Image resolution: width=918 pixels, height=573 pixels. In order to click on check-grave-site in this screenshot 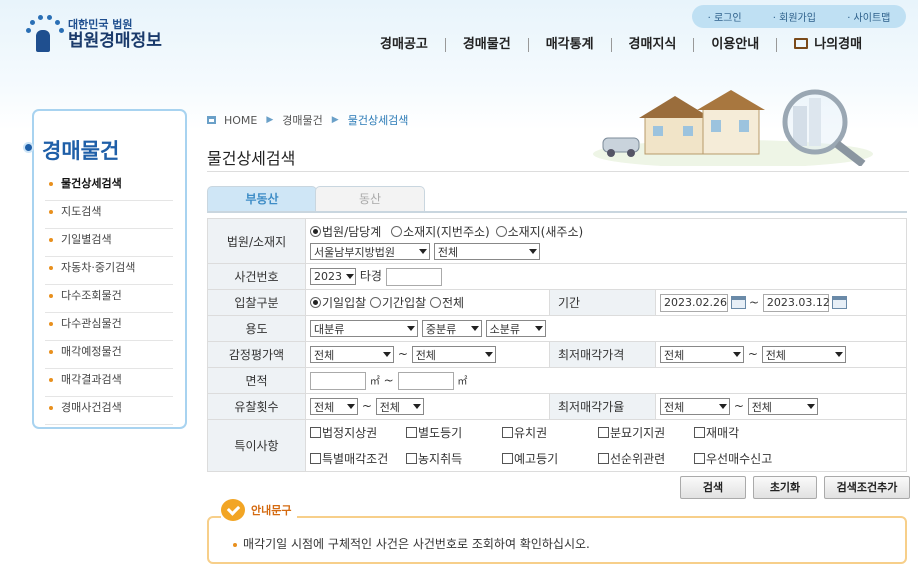, I will do `click(603, 433)`.